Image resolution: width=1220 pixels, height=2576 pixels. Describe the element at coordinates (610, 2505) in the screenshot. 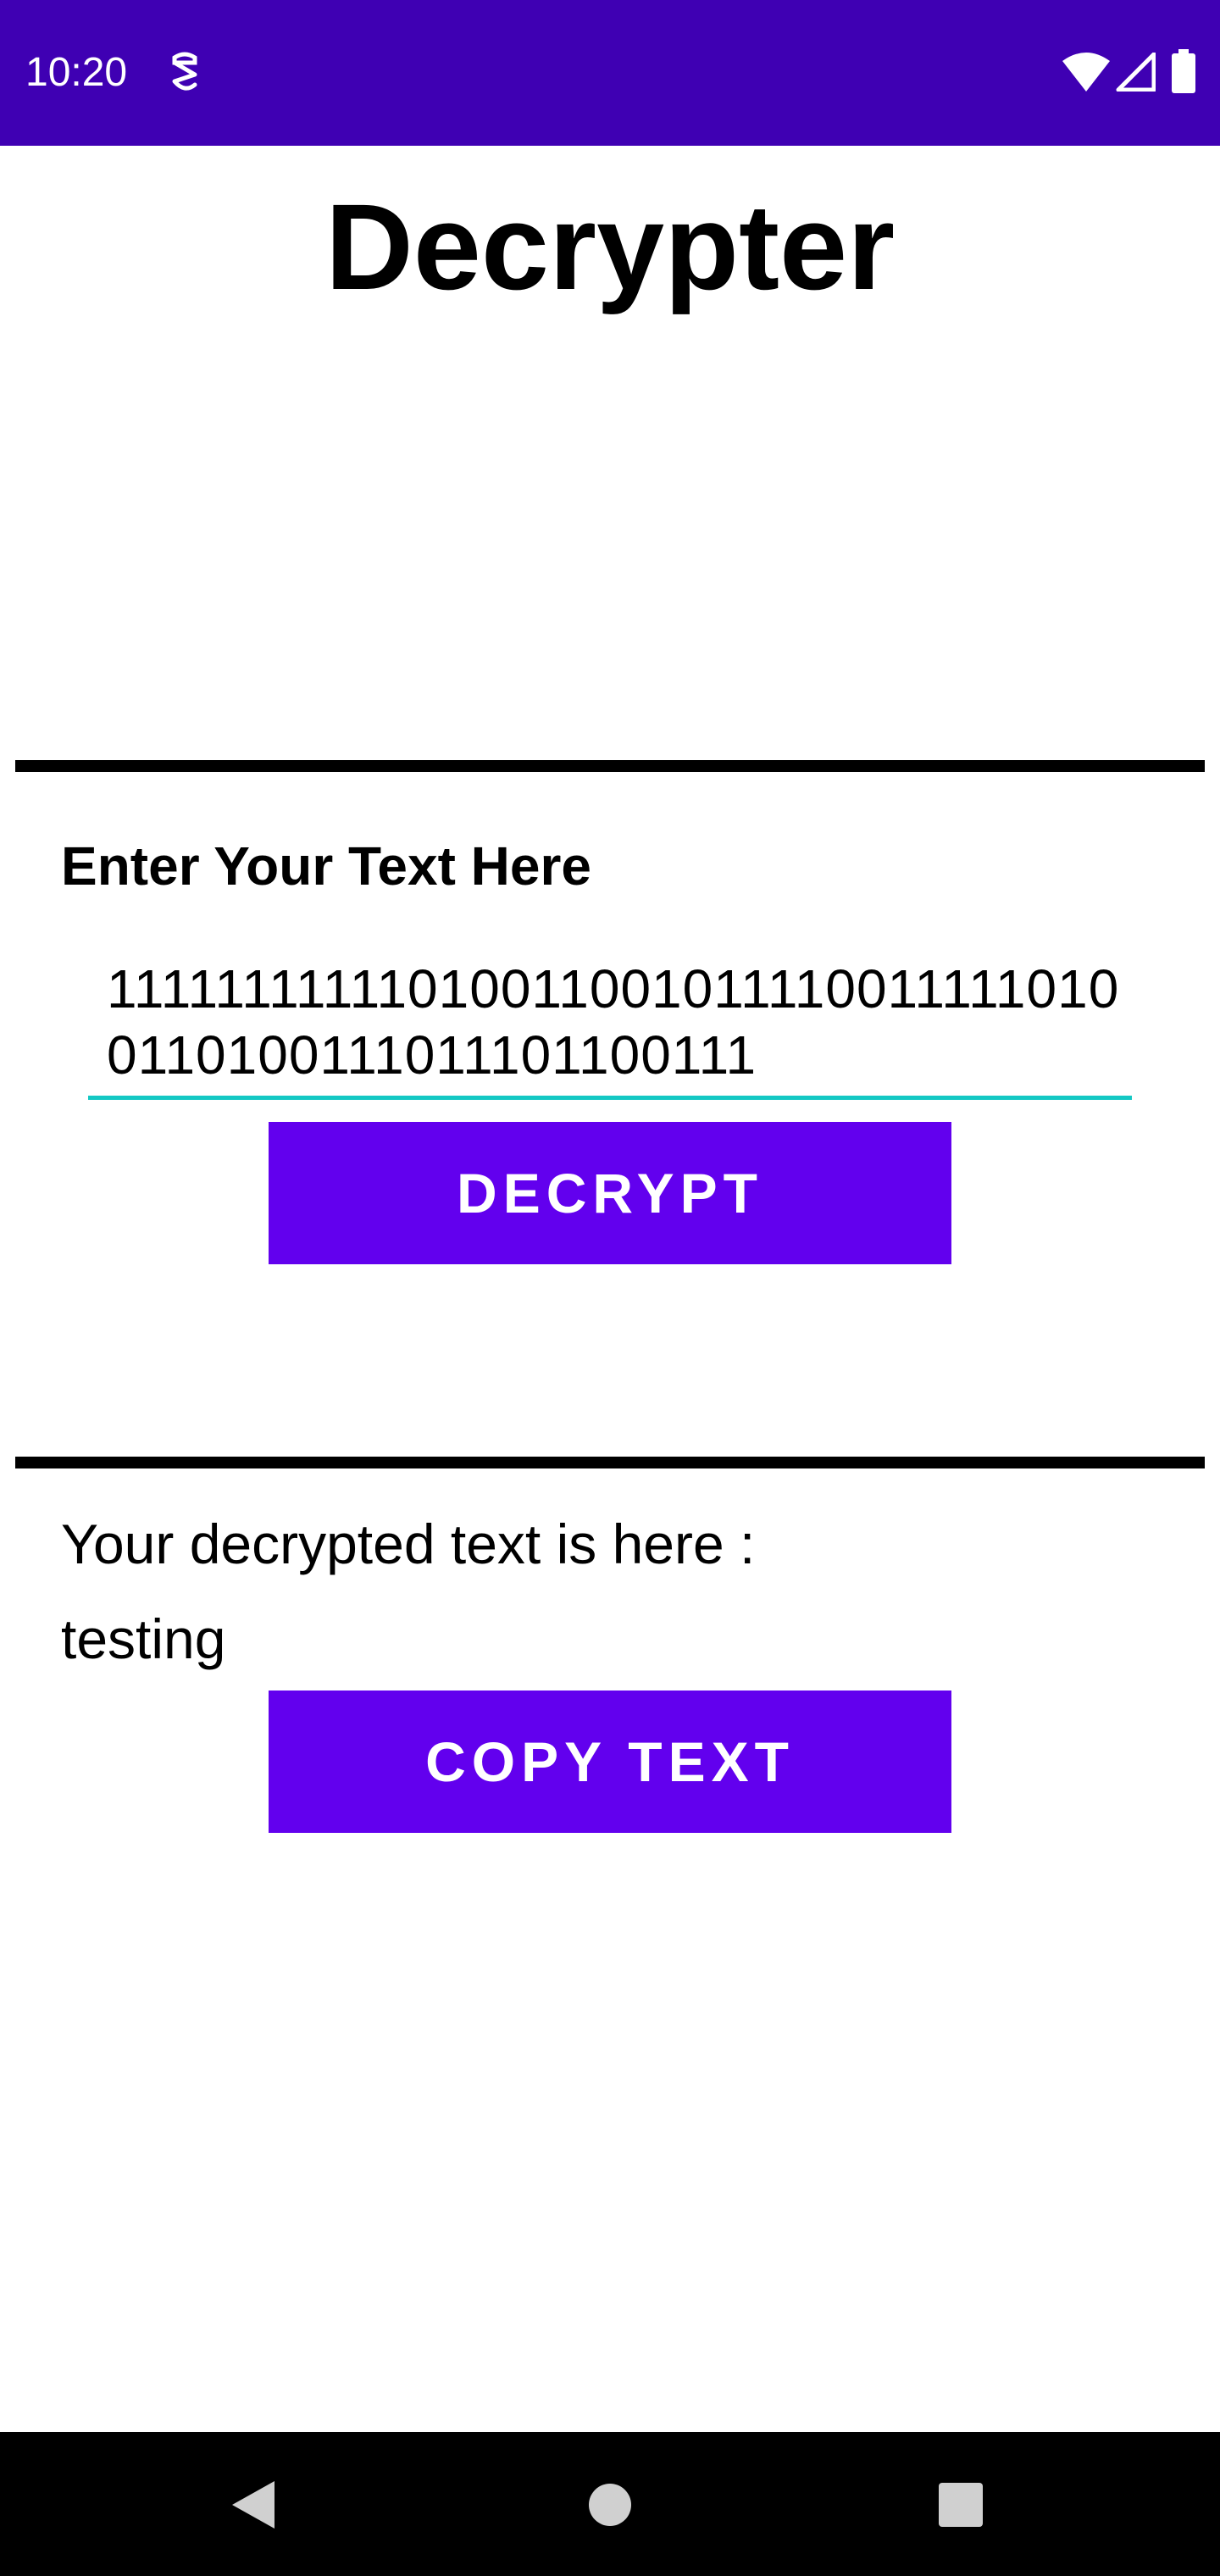

I see `home-icon` at that location.